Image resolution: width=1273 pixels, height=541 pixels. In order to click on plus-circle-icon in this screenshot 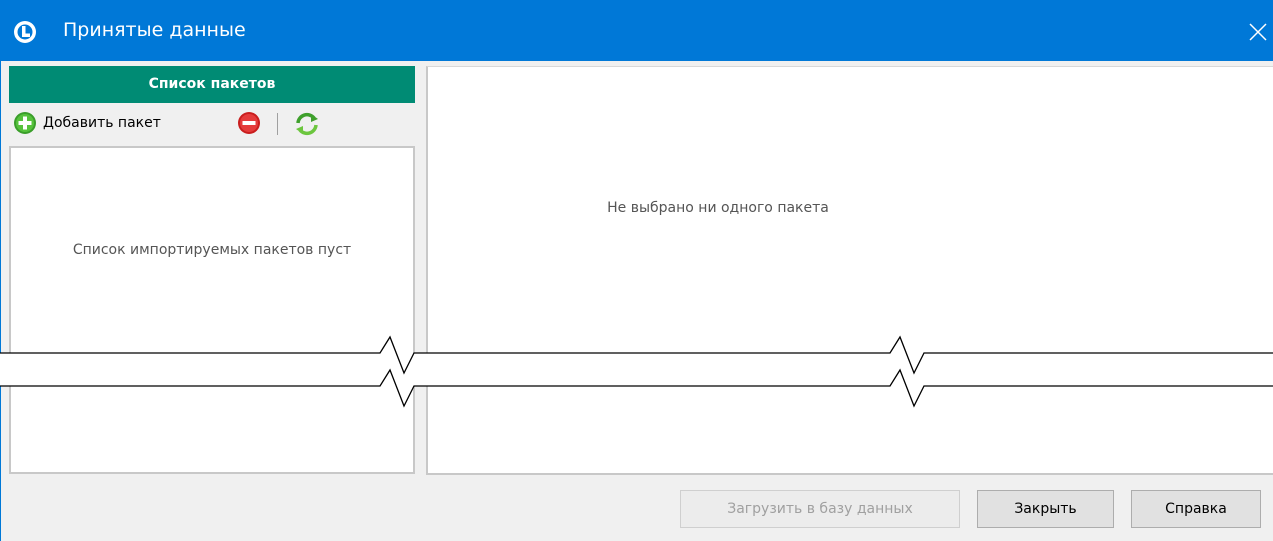, I will do `click(25, 123)`.